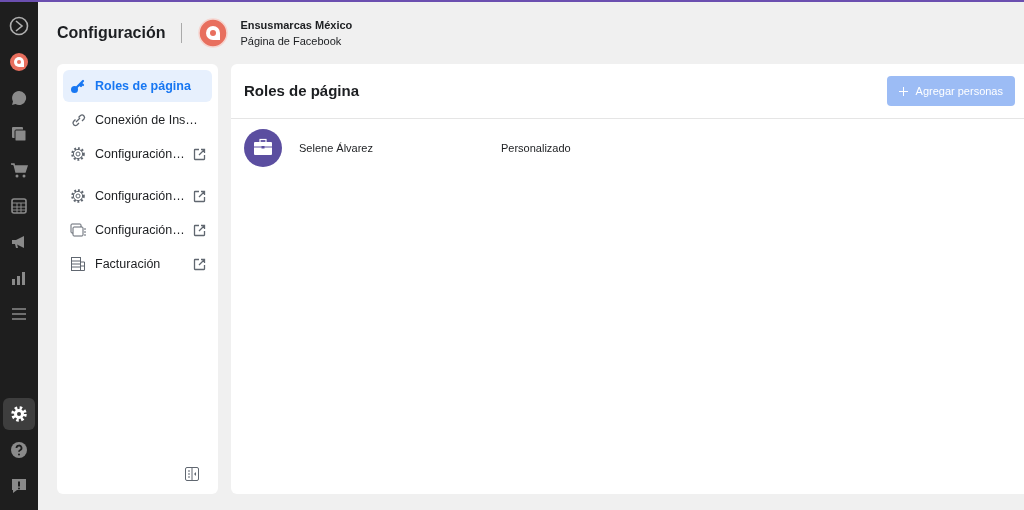  Describe the element at coordinates (78, 264) in the screenshot. I see `billing-icon` at that location.